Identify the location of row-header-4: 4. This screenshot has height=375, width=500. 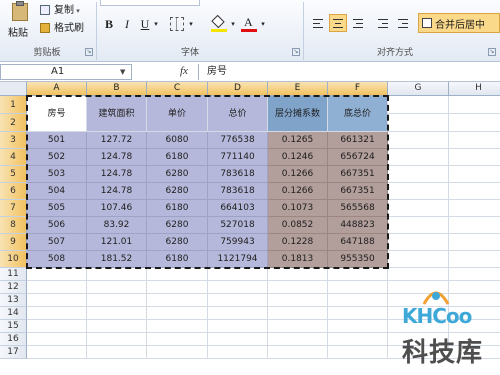
(13, 157).